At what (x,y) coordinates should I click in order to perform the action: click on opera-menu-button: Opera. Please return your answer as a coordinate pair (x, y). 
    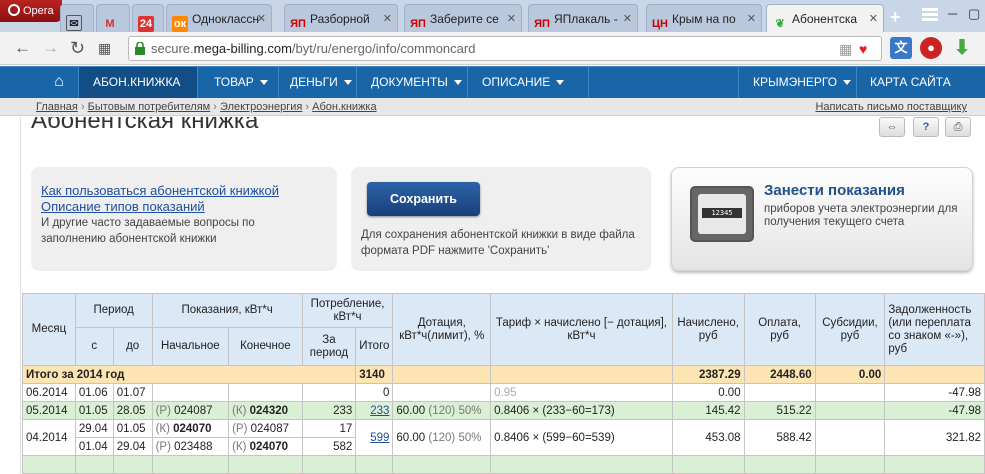
    Looking at the image, I should click on (31, 11).